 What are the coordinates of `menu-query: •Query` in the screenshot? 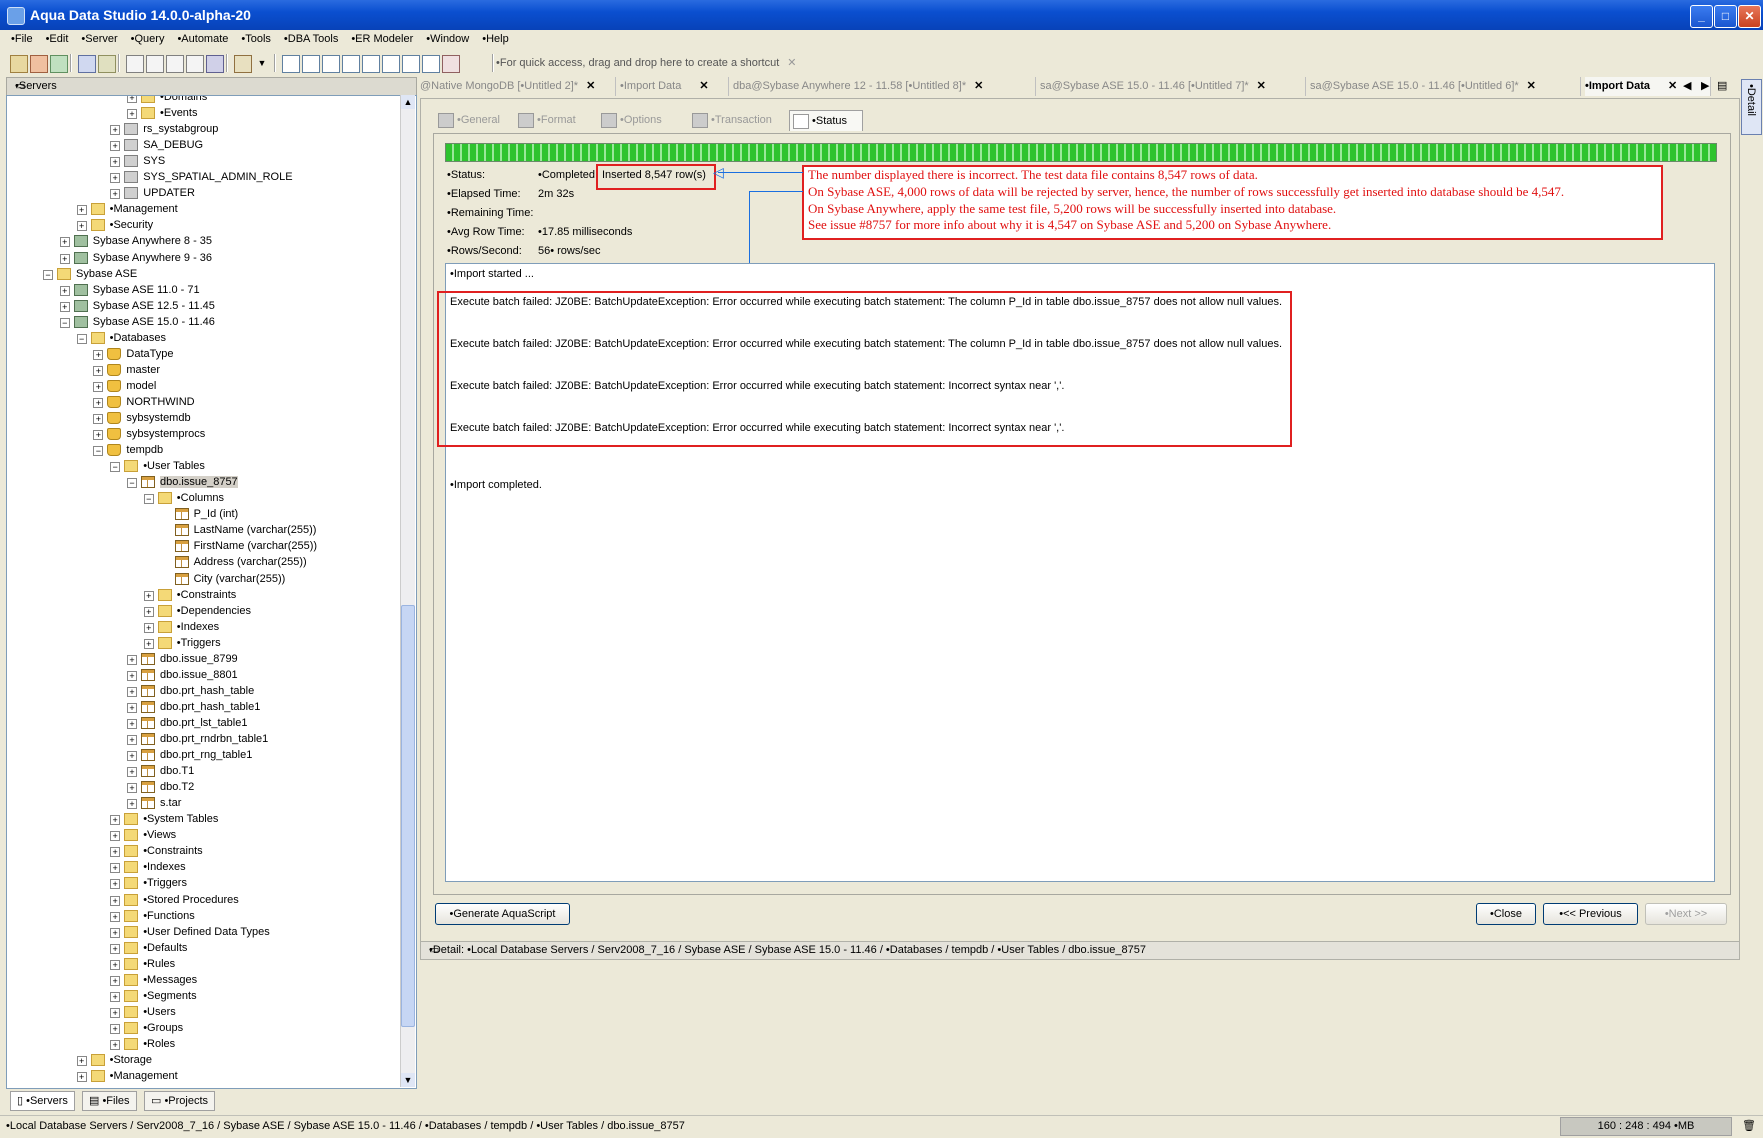 It's located at (147, 38).